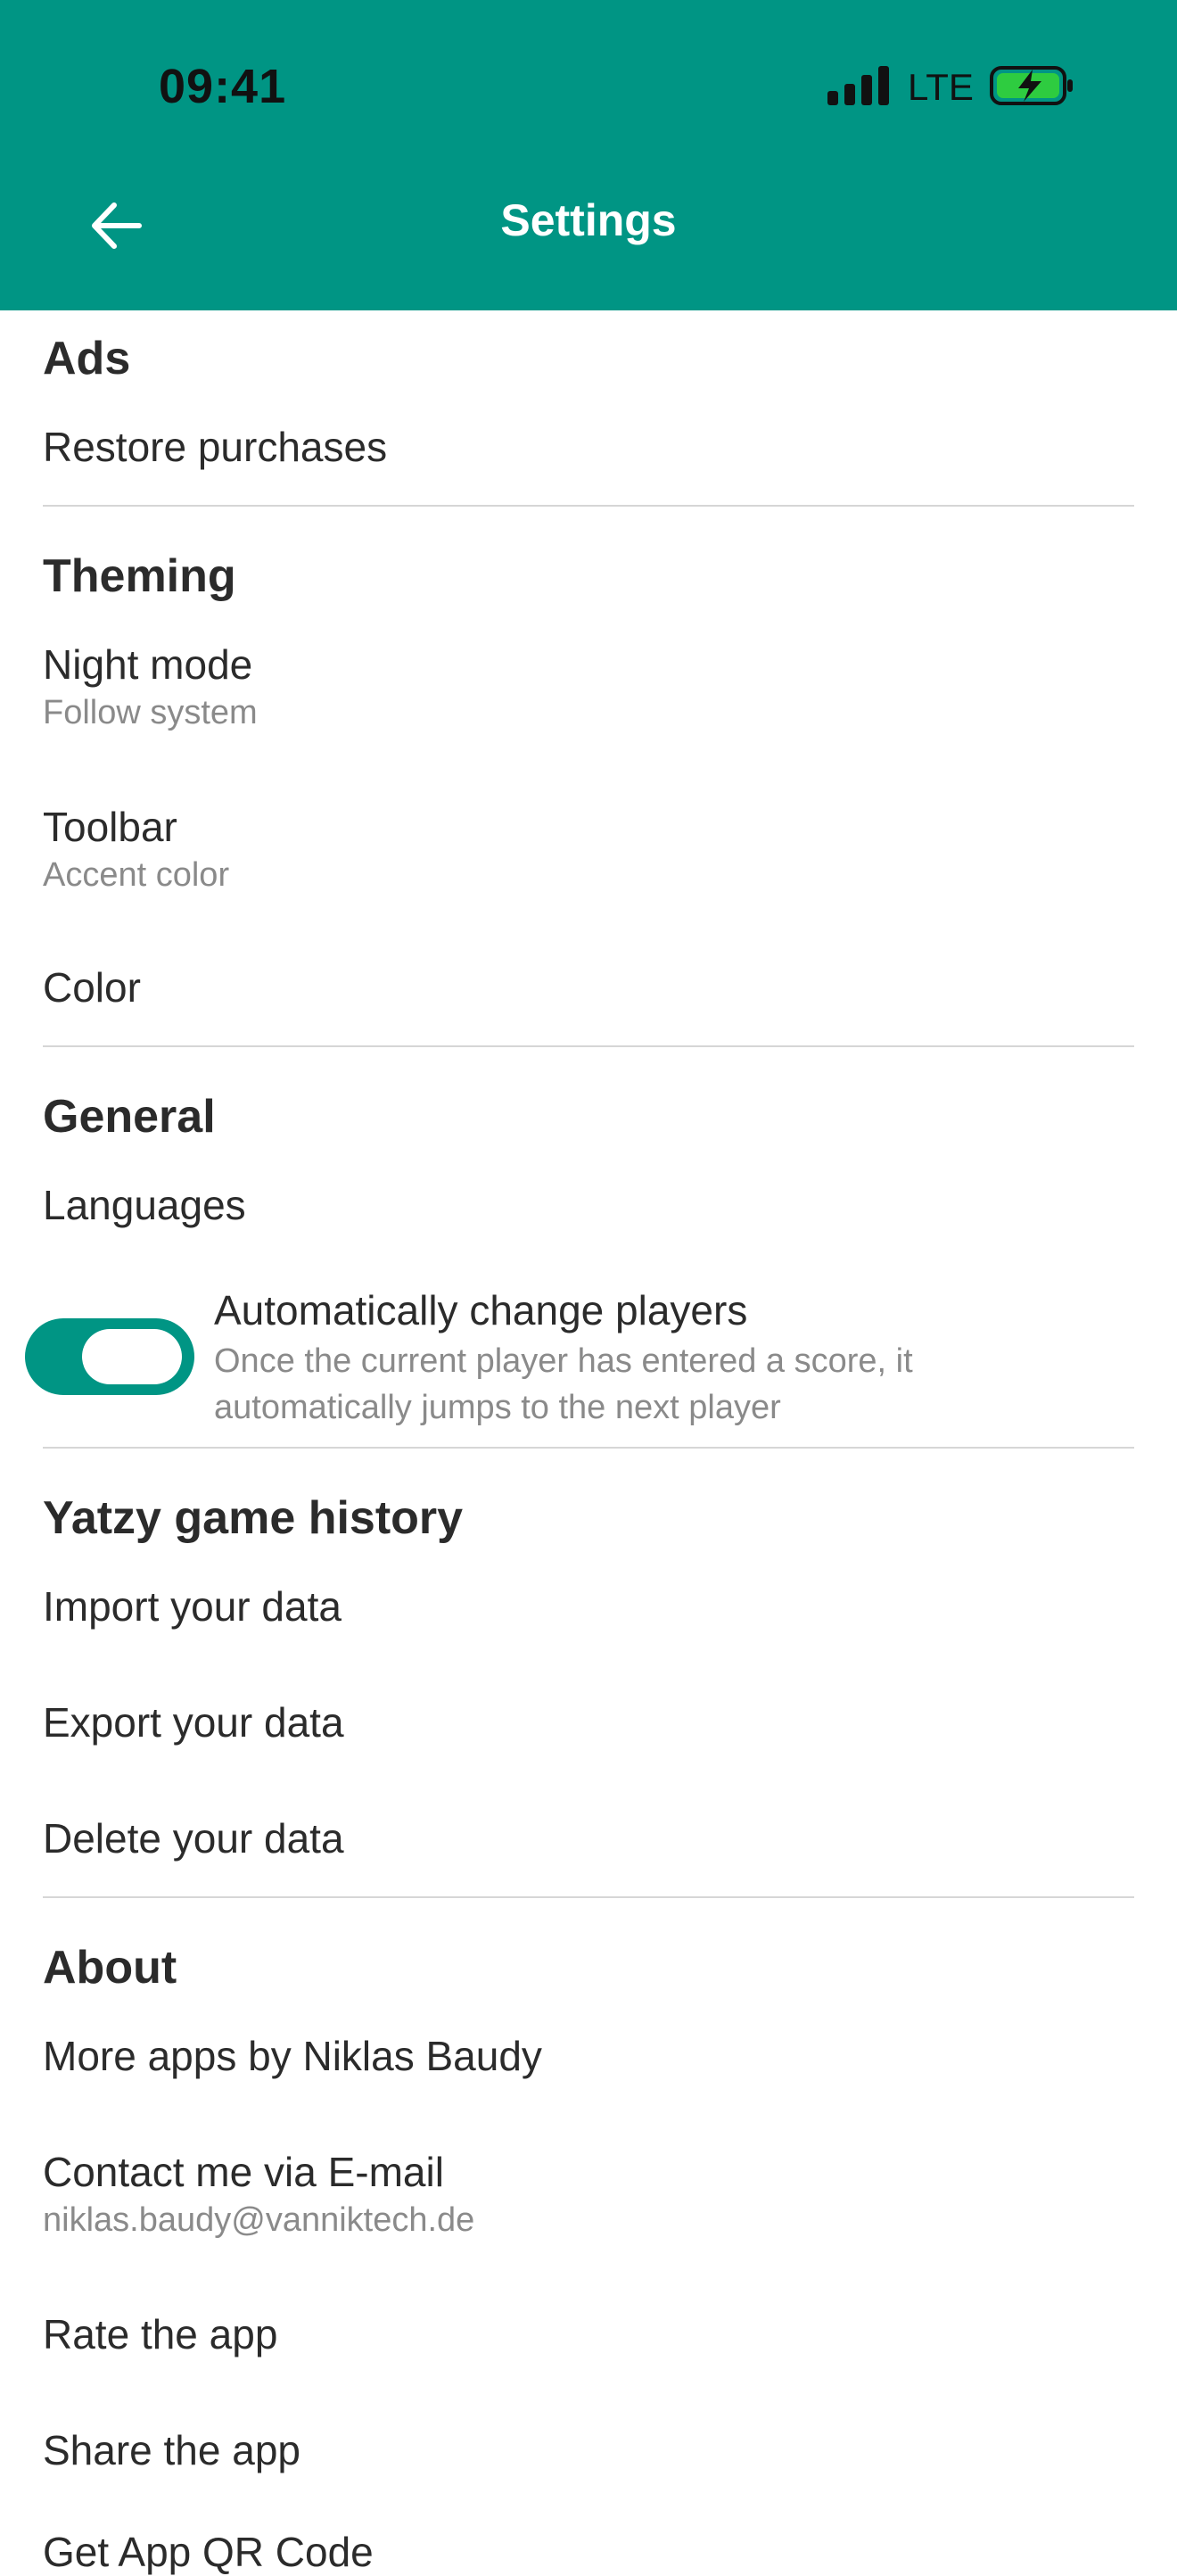  I want to click on toolbar-item: Toolbar, so click(110, 827).